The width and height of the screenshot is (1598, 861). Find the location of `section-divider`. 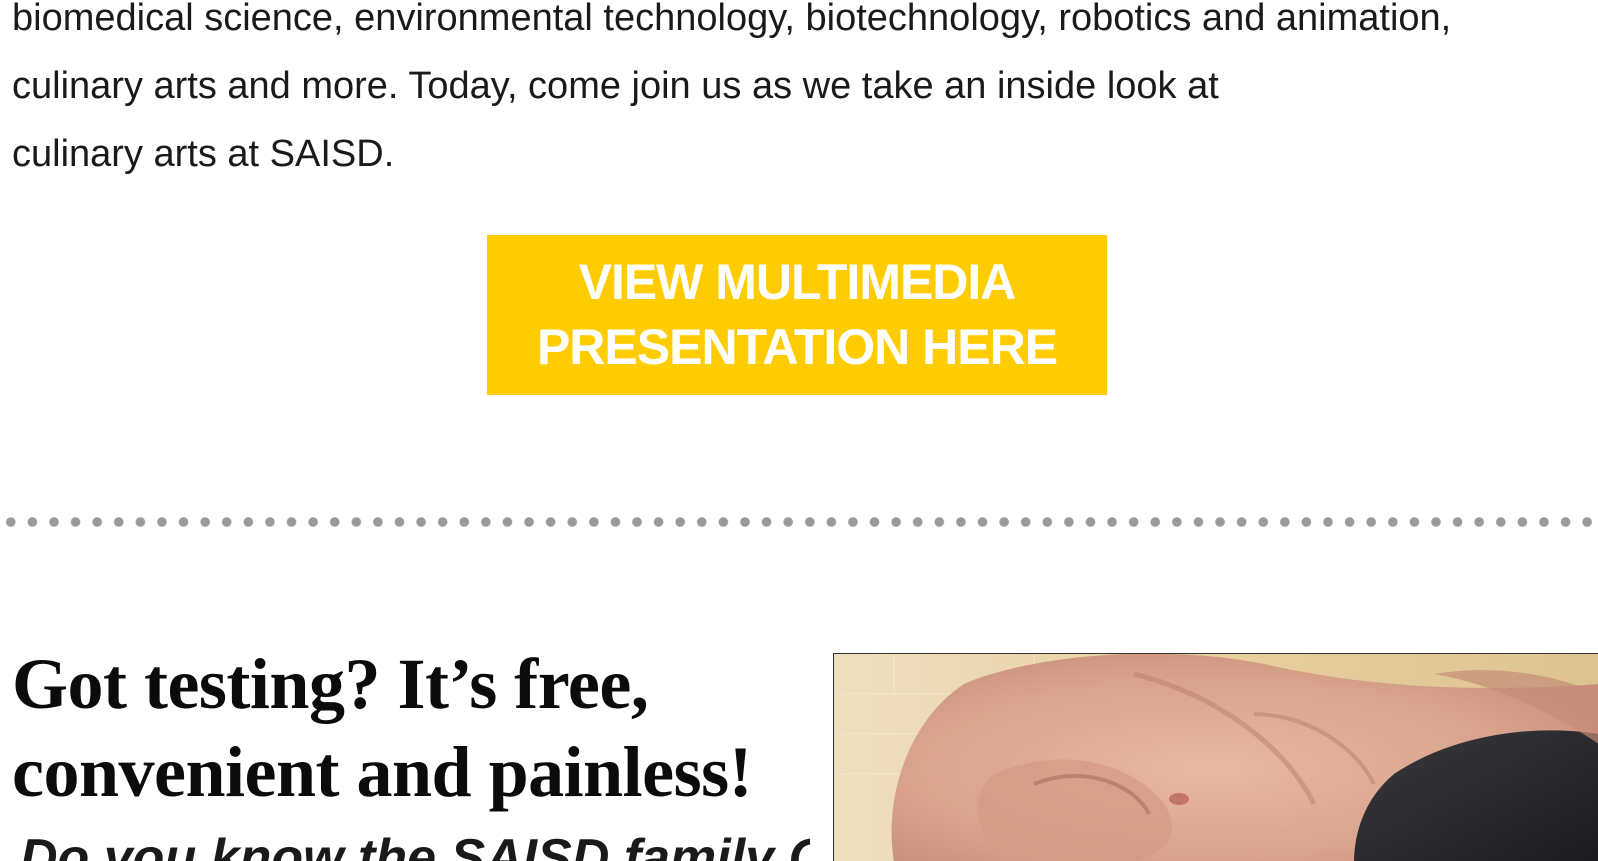

section-divider is located at coordinates (799, 522).